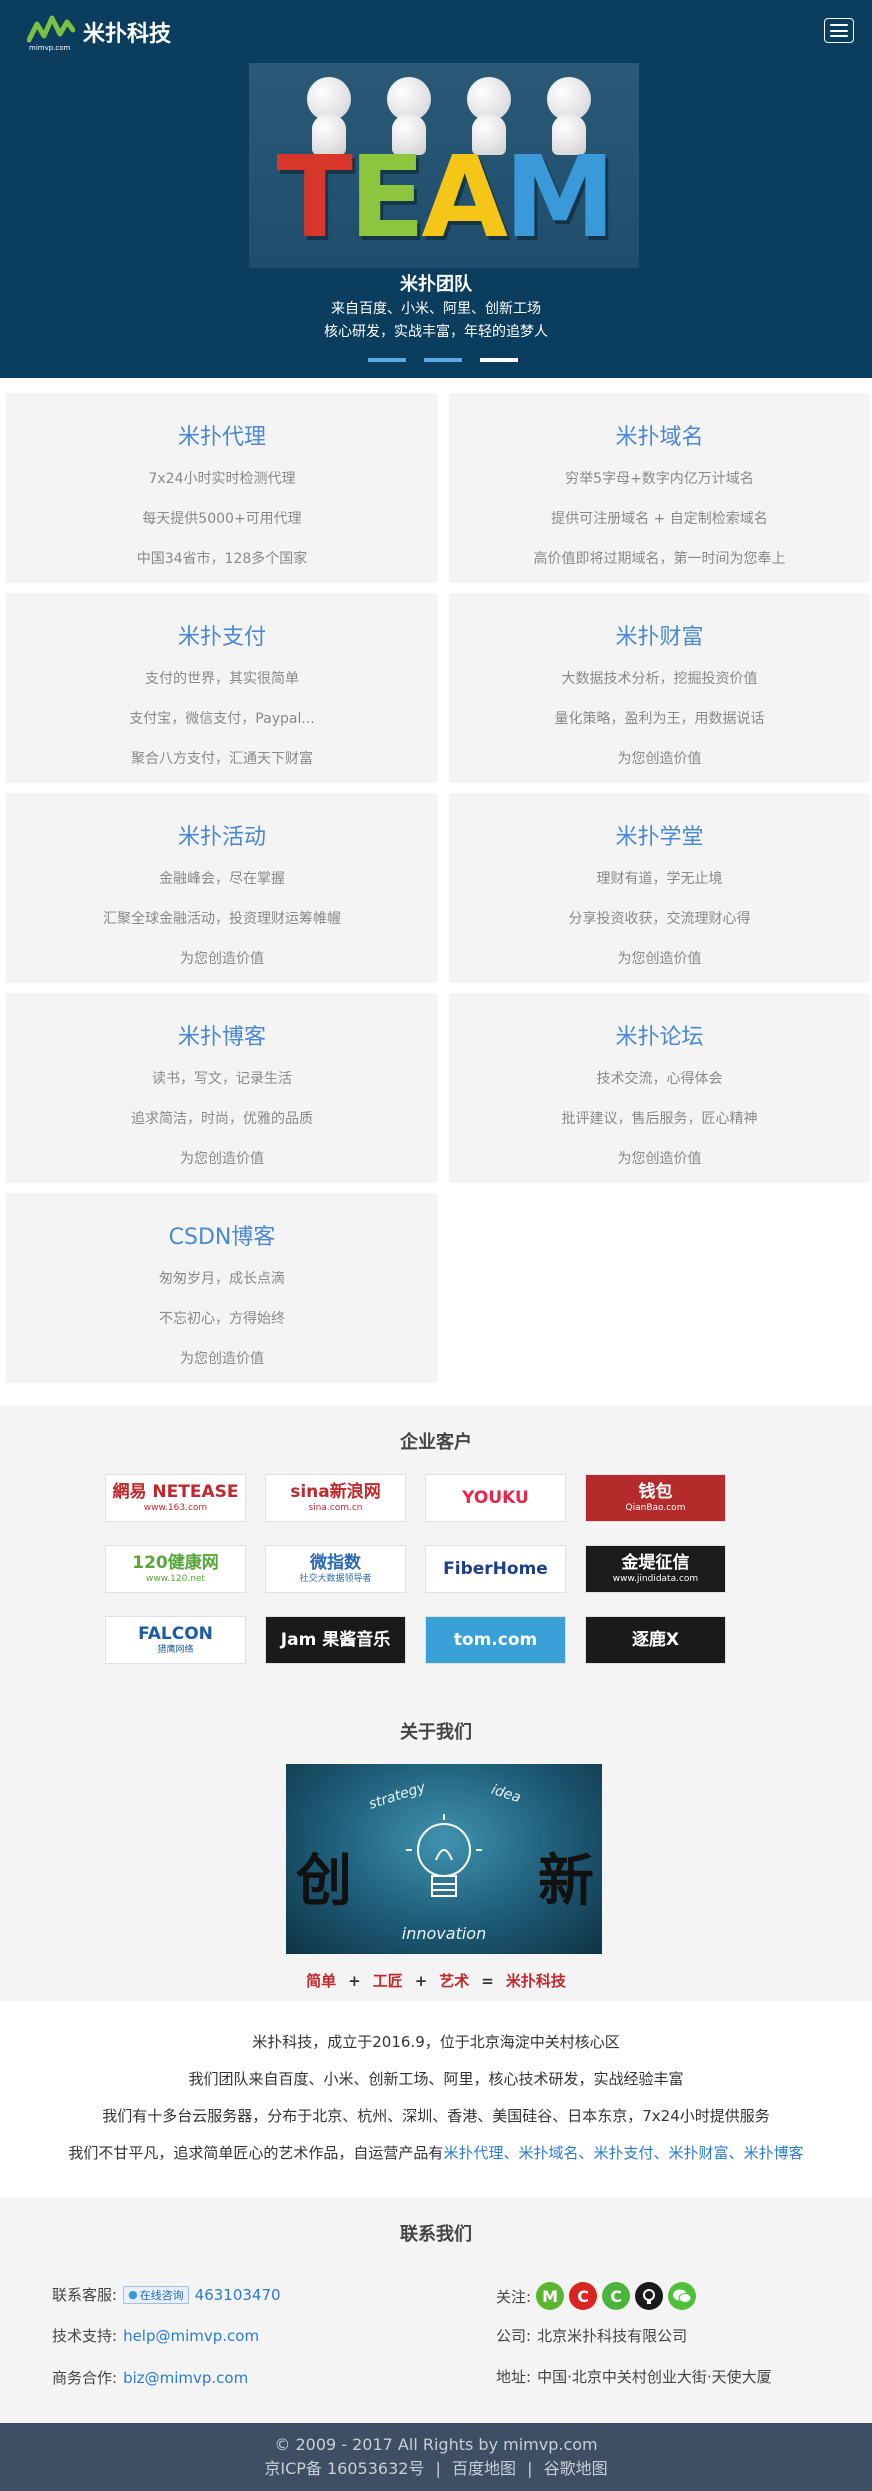 This screenshot has width=872, height=2491. Describe the element at coordinates (335, 1498) in the screenshot. I see `client-logo: sina新浪网 sina.com.cn` at that location.